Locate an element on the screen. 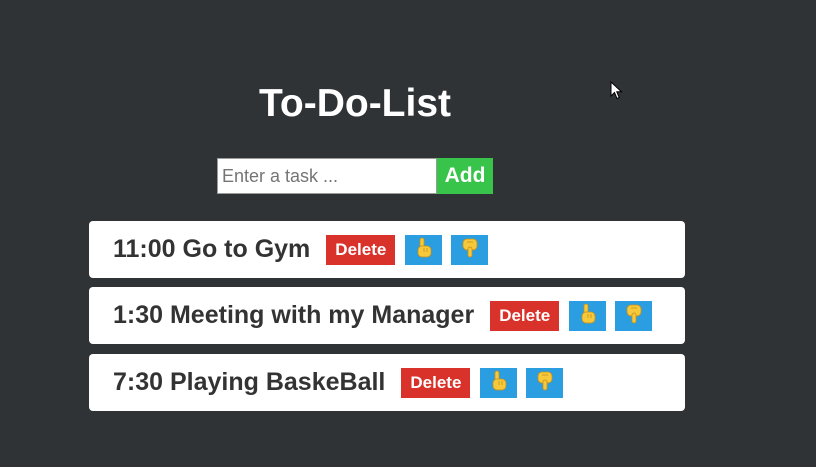 This screenshot has height=467, width=816. task-item: 11:00 Go to Gym Delete is located at coordinates (387, 249).